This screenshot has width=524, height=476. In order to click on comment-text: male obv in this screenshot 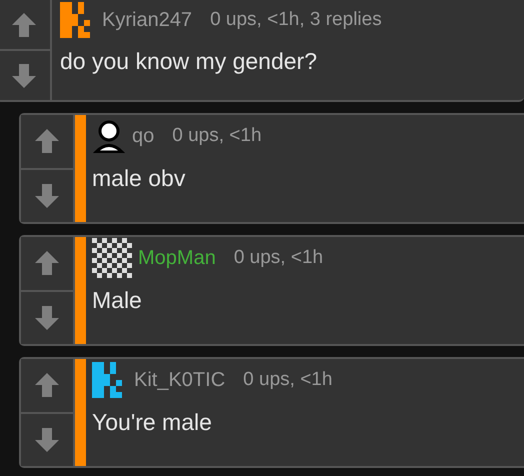, I will do `click(139, 178)`.